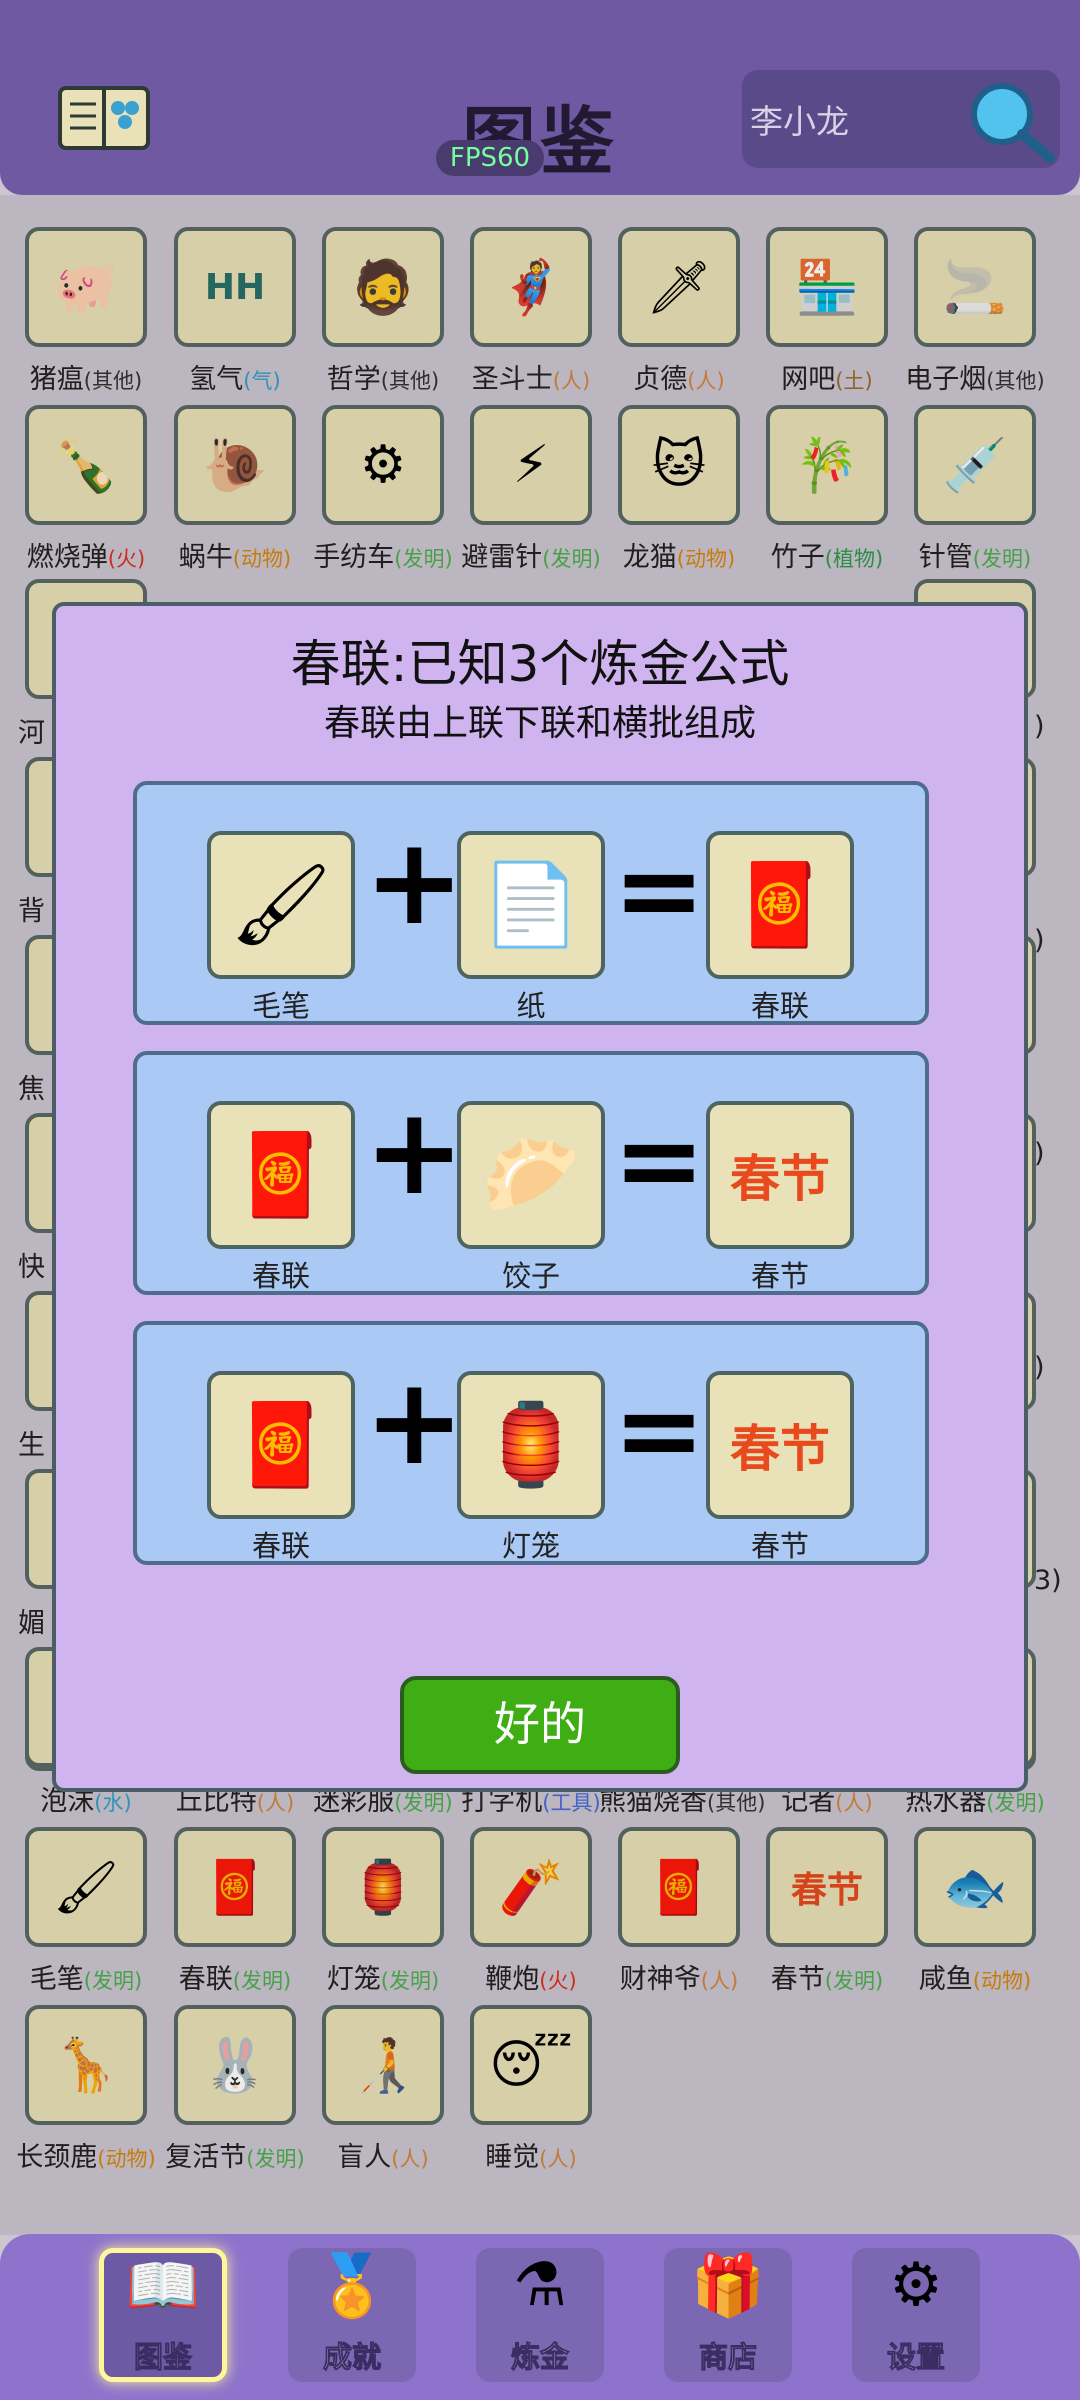 This screenshot has width=1080, height=2400. Describe the element at coordinates (728, 2286) in the screenshot. I see `nav-icon: 🎁` at that location.